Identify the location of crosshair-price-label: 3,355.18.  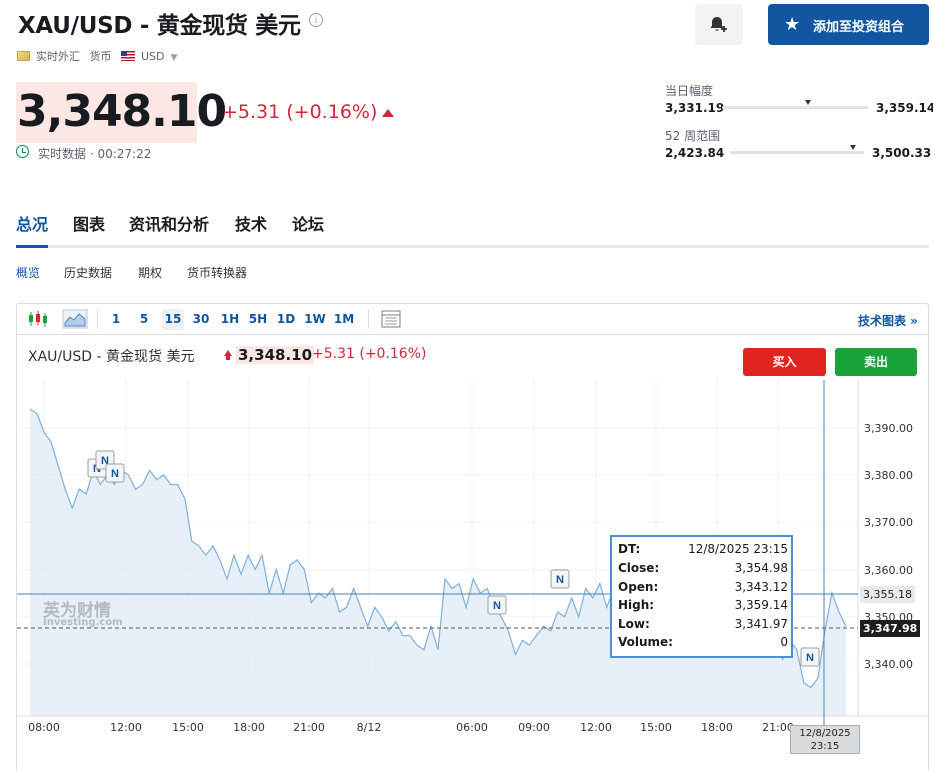
(887, 594).